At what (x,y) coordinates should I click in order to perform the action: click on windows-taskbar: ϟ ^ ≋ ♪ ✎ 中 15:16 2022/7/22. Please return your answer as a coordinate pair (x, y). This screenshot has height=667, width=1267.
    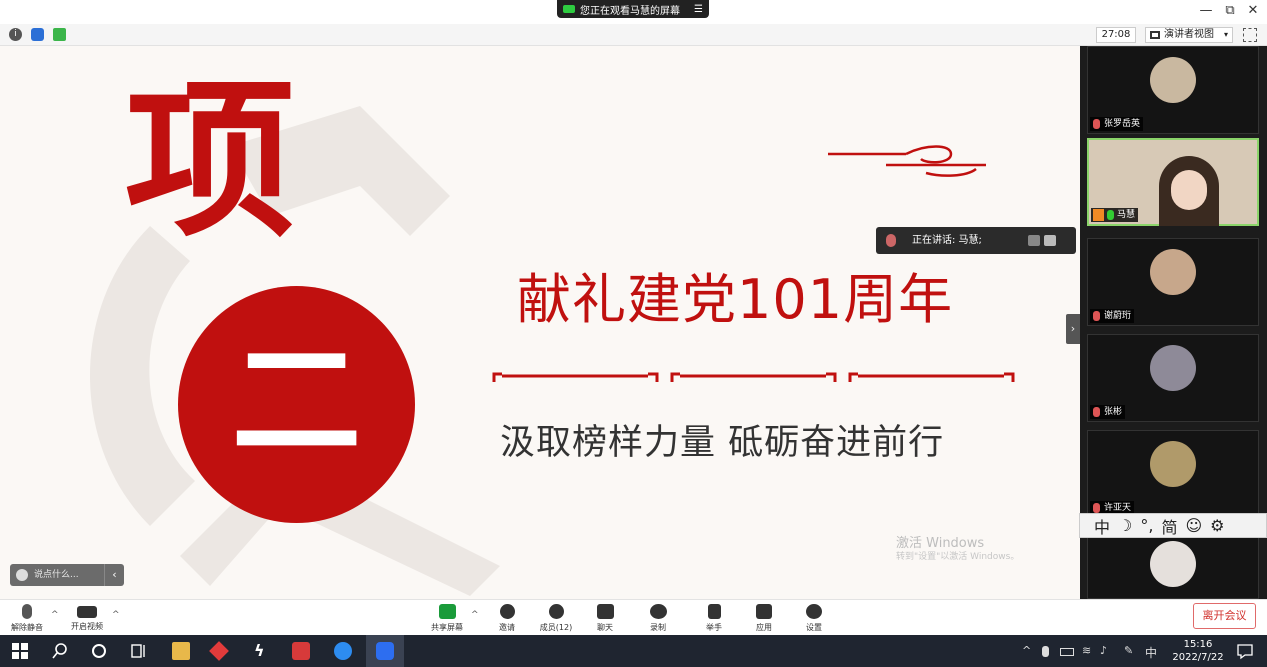
    Looking at the image, I should click on (633, 651).